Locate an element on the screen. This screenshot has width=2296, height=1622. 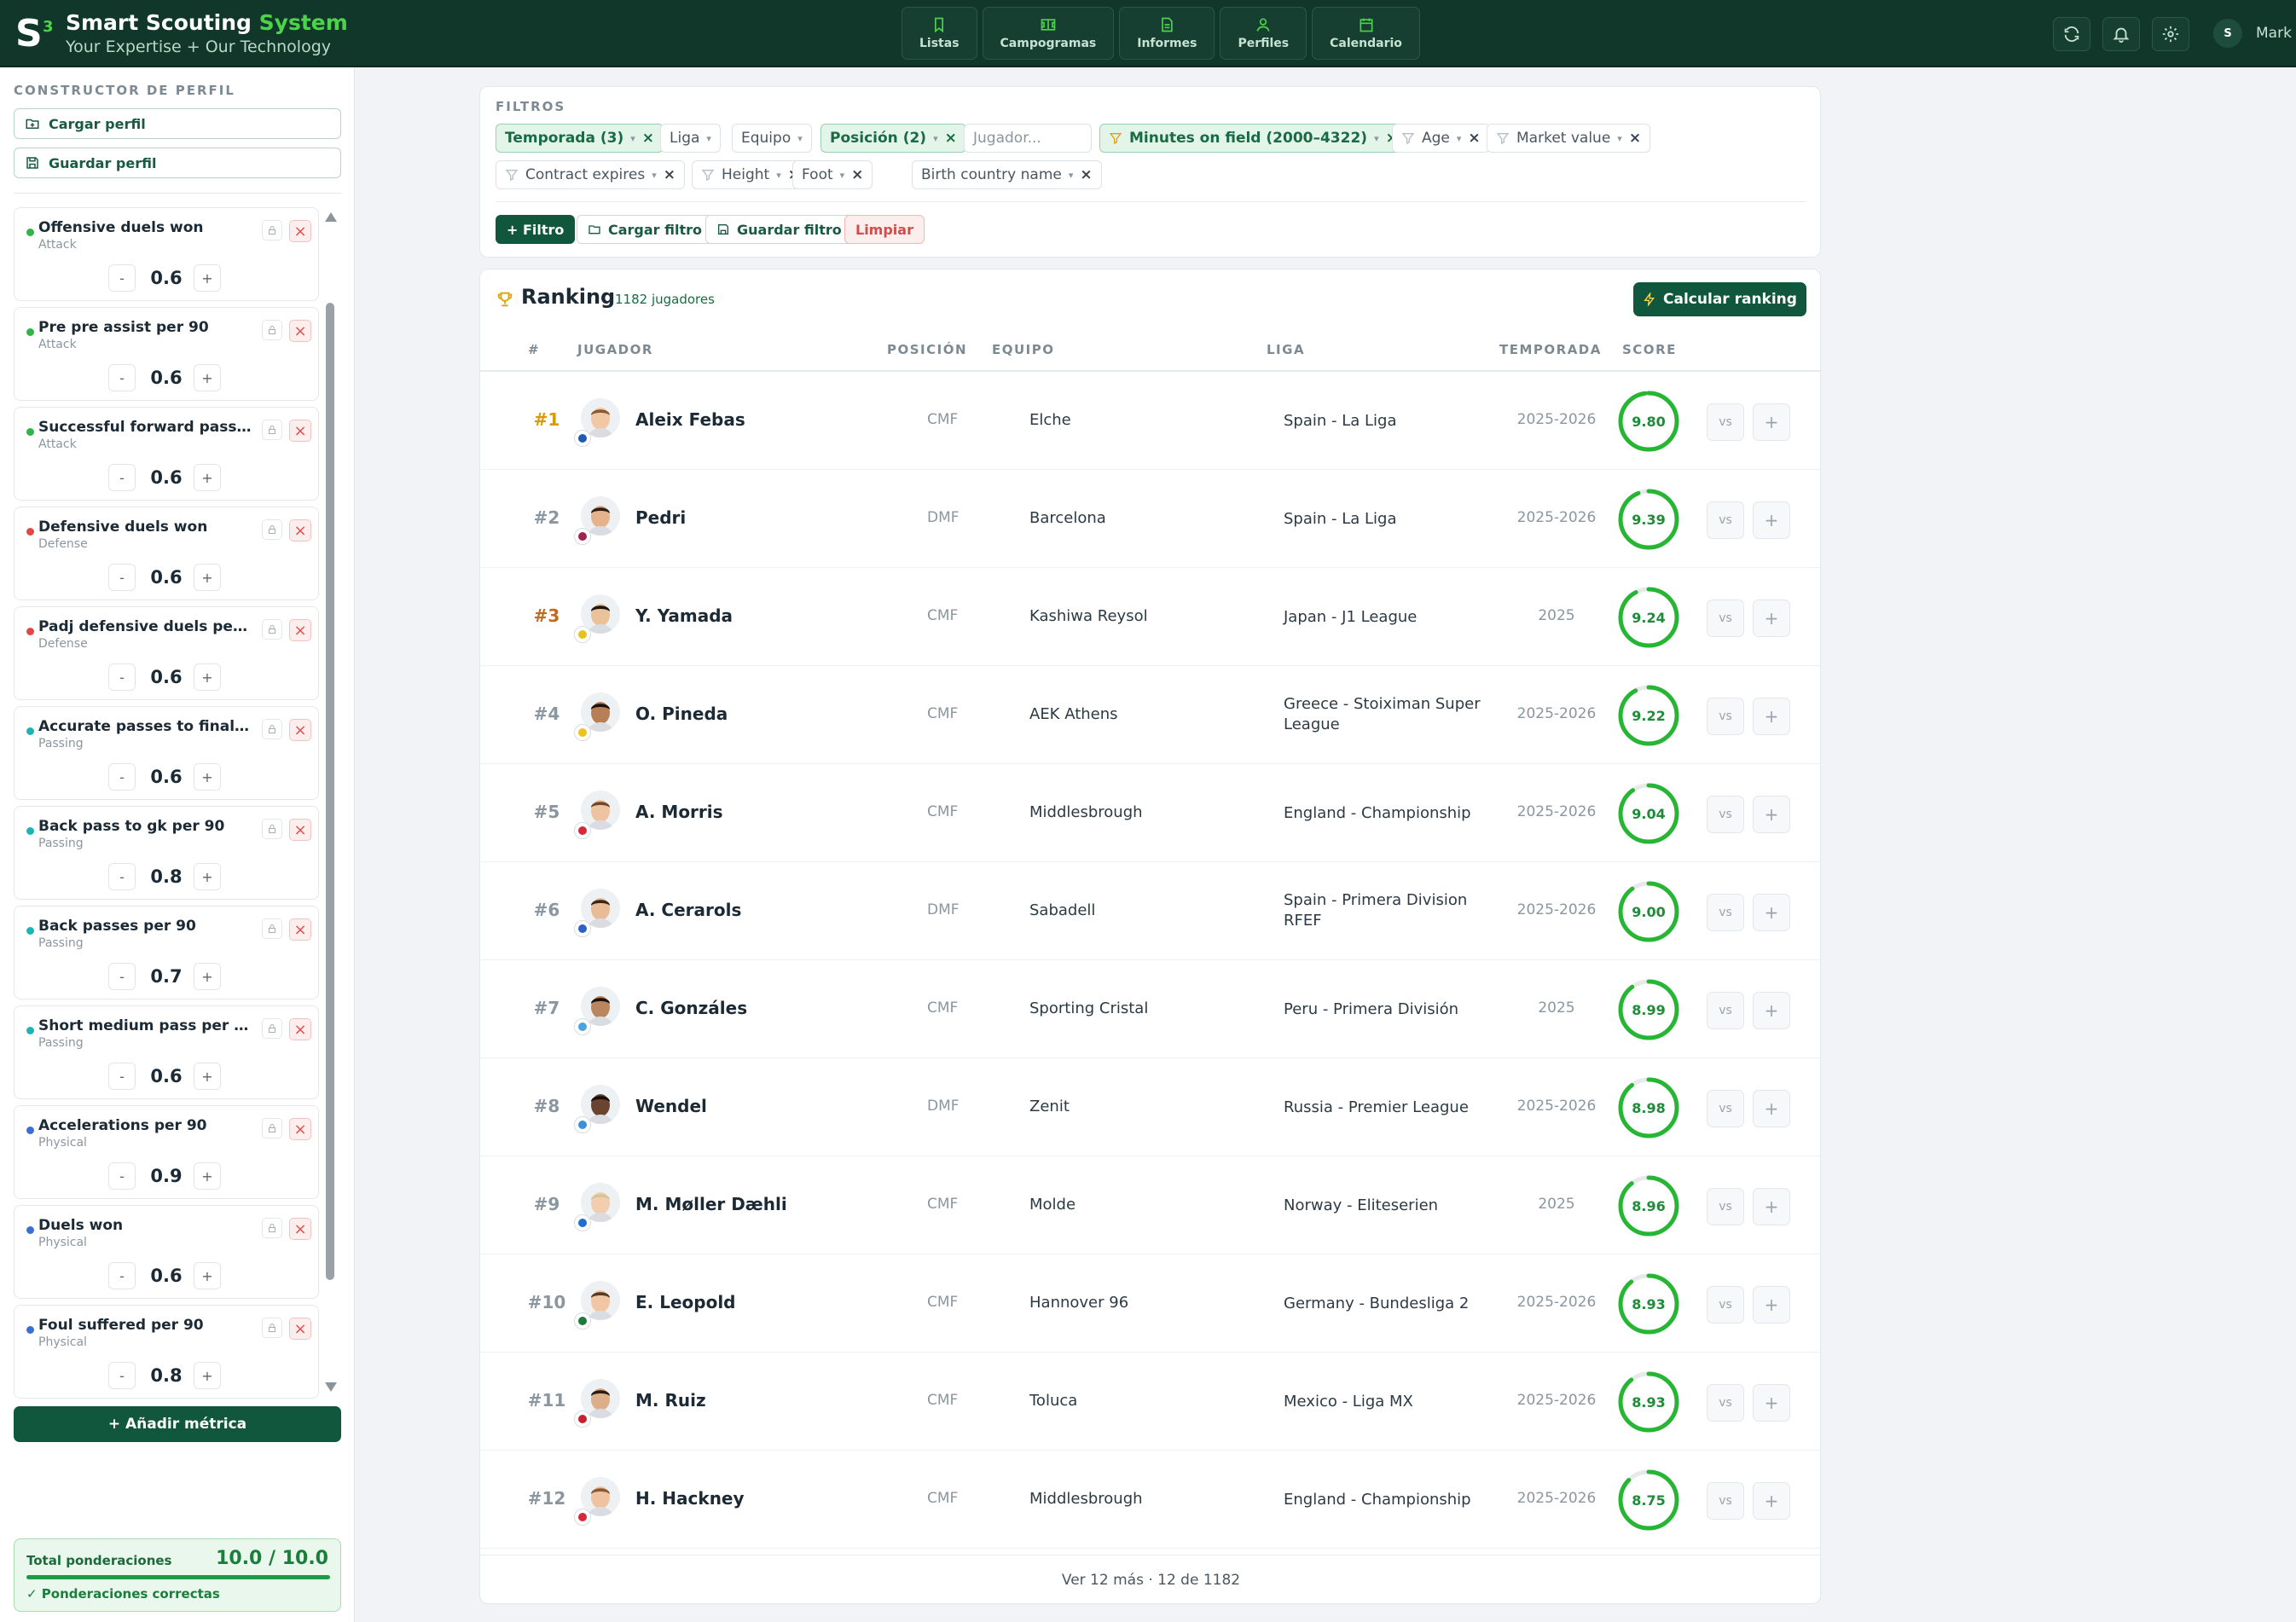
load-filter-button: Cargar filtro is located at coordinates (645, 229).